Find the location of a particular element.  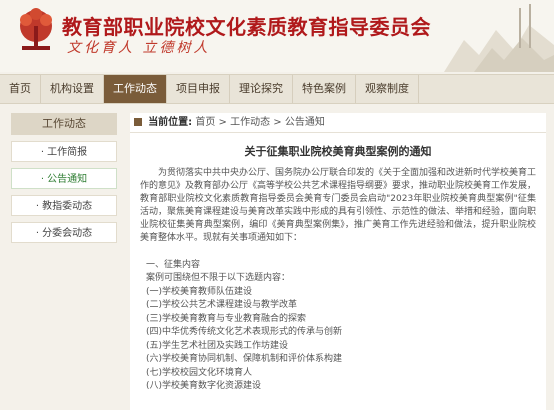

list-item: (三)学校美育教育与专业教育融合的探索 is located at coordinates (226, 318).